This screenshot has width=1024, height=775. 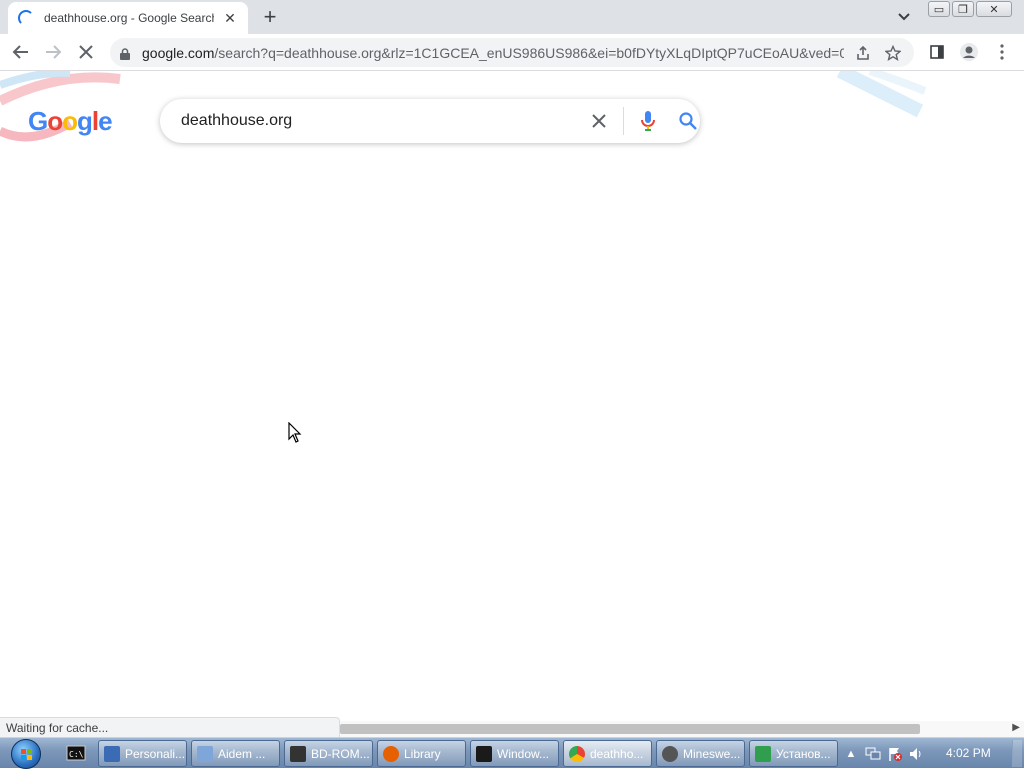 I want to click on windows-logo-icon, so click(x=26, y=753).